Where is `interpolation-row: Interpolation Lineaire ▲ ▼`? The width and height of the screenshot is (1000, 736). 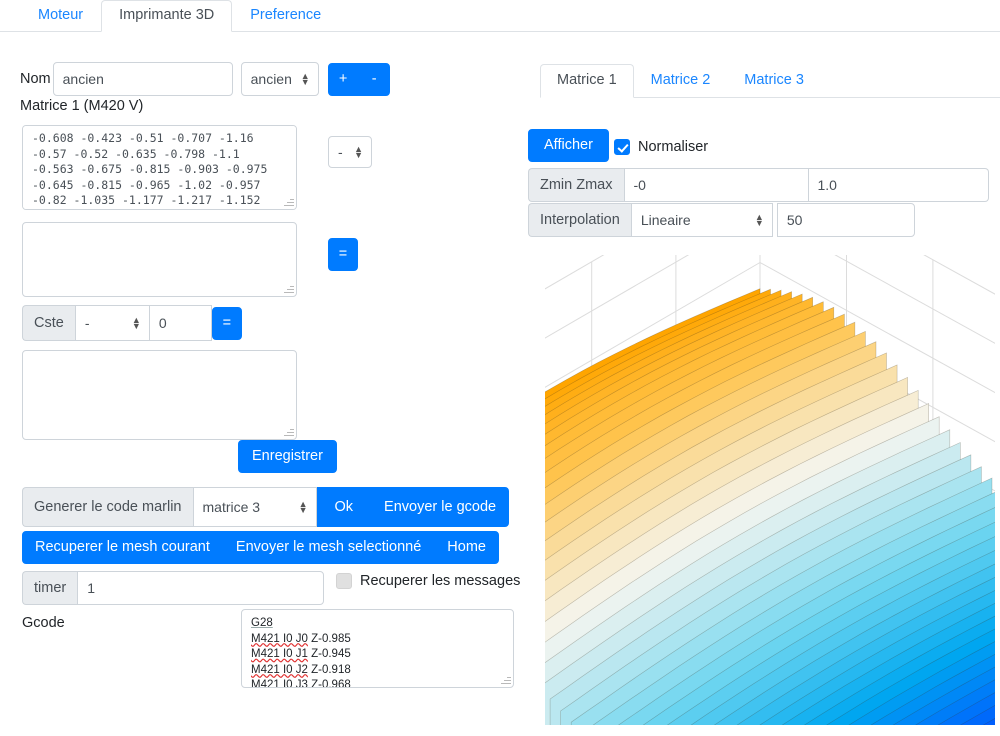 interpolation-row: Interpolation Lineaire ▲ ▼ is located at coordinates (721, 220).